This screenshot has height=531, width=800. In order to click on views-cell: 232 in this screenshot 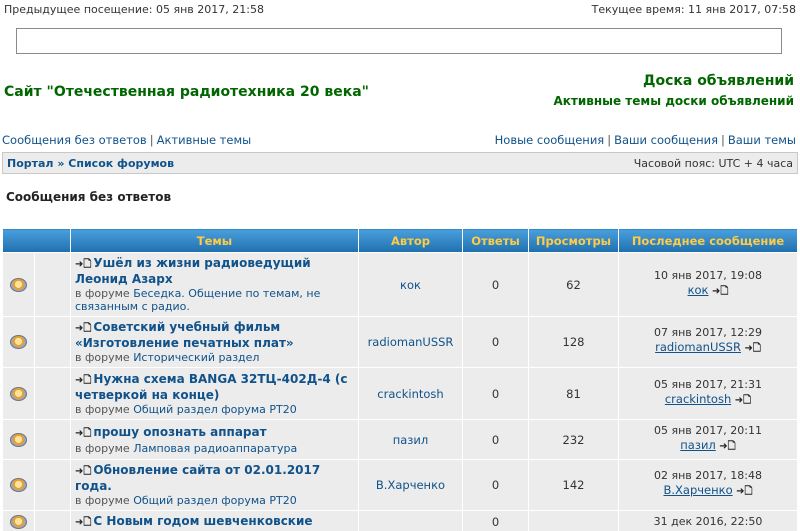, I will do `click(573, 439)`.